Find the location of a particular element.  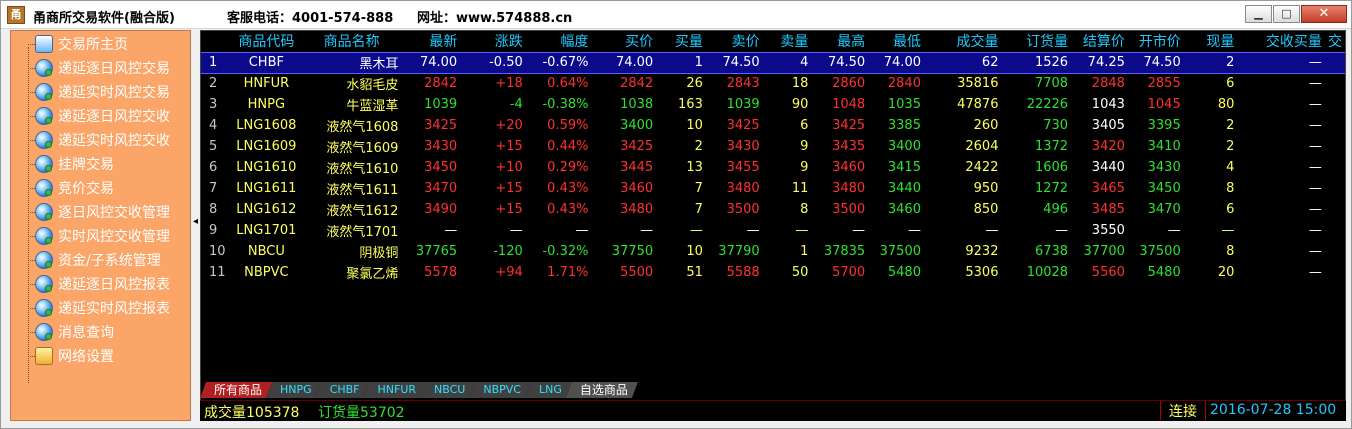

tab-item: CHBF is located at coordinates (343, 390).